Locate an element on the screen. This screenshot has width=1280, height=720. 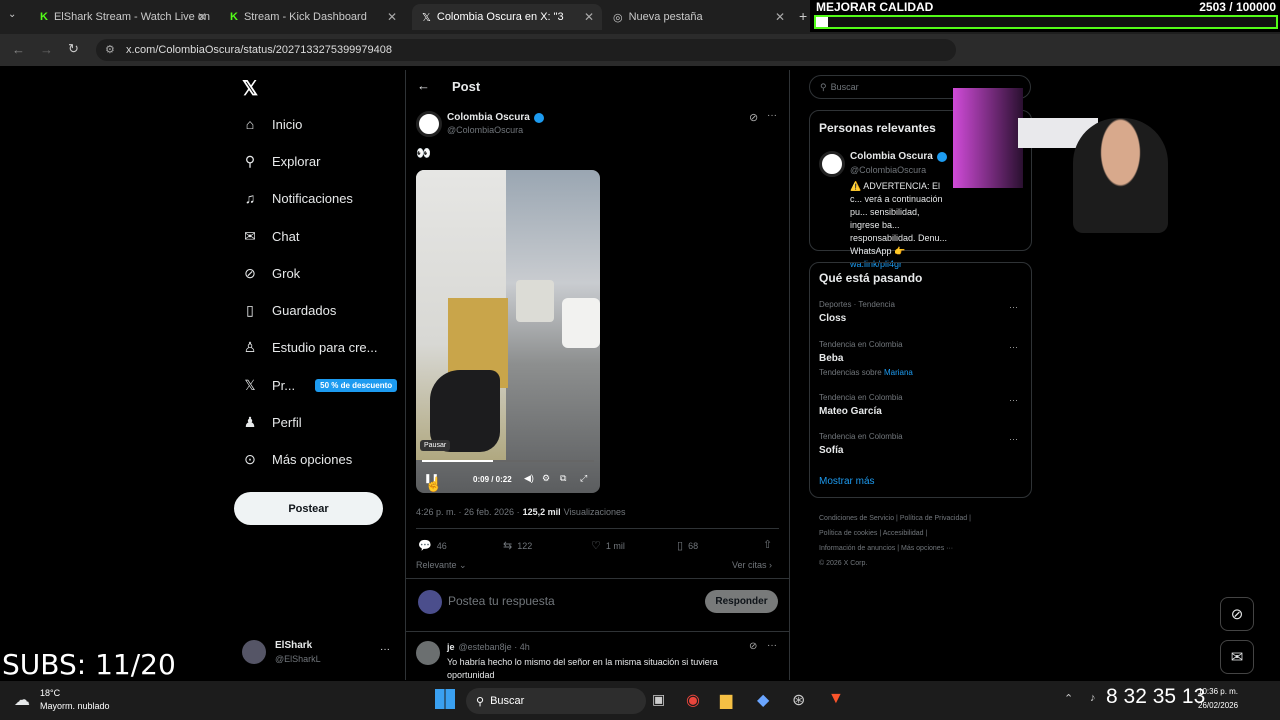
tab-elshark-stream: K ElShark Stream - Watch Live on ✕ is located at coordinates (122, 17).